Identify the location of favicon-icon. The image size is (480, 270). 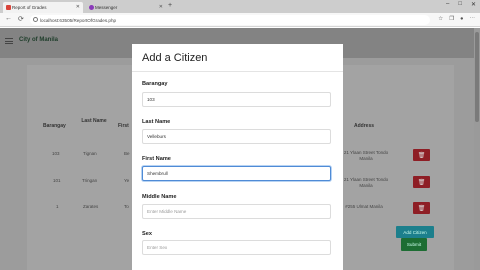
(8, 7).